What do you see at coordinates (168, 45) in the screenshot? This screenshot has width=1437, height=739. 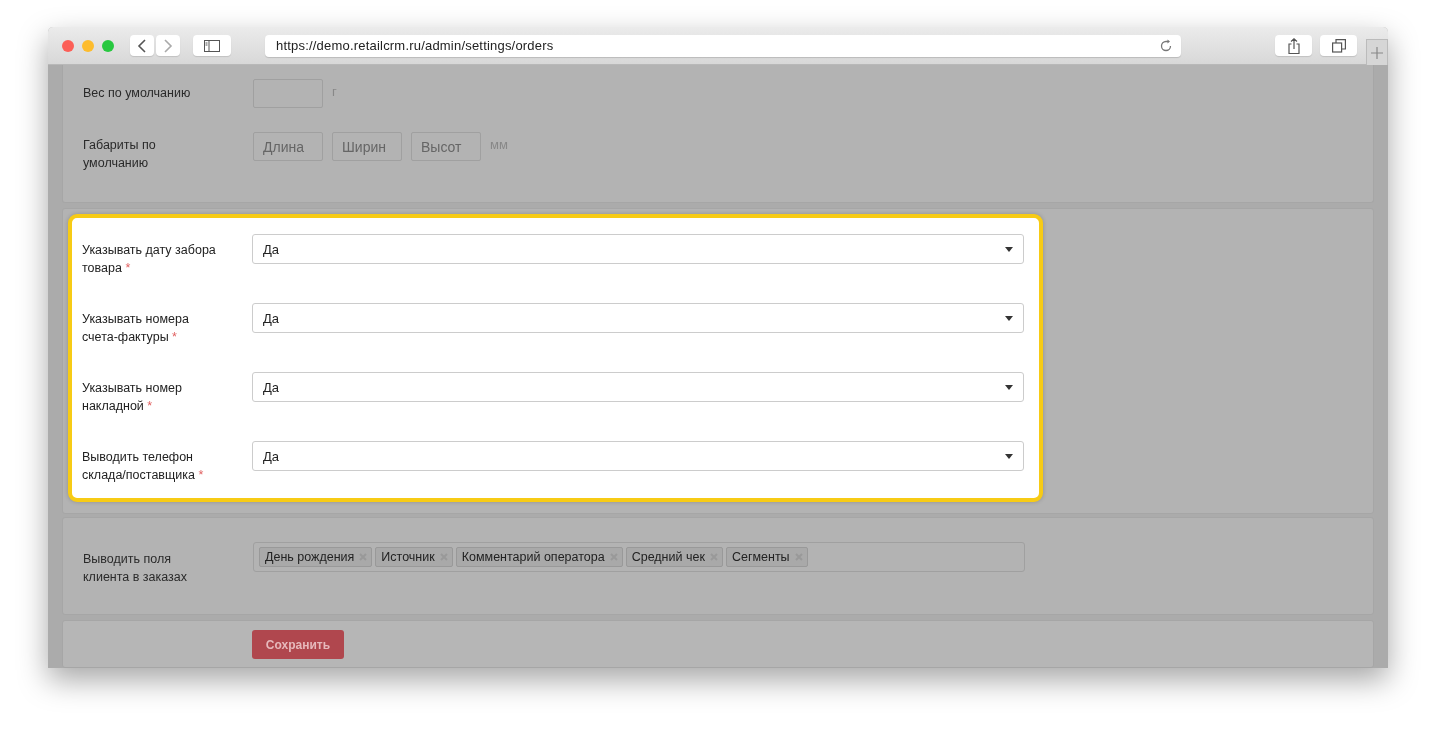 I see `forward-chevron-icon` at bounding box center [168, 45].